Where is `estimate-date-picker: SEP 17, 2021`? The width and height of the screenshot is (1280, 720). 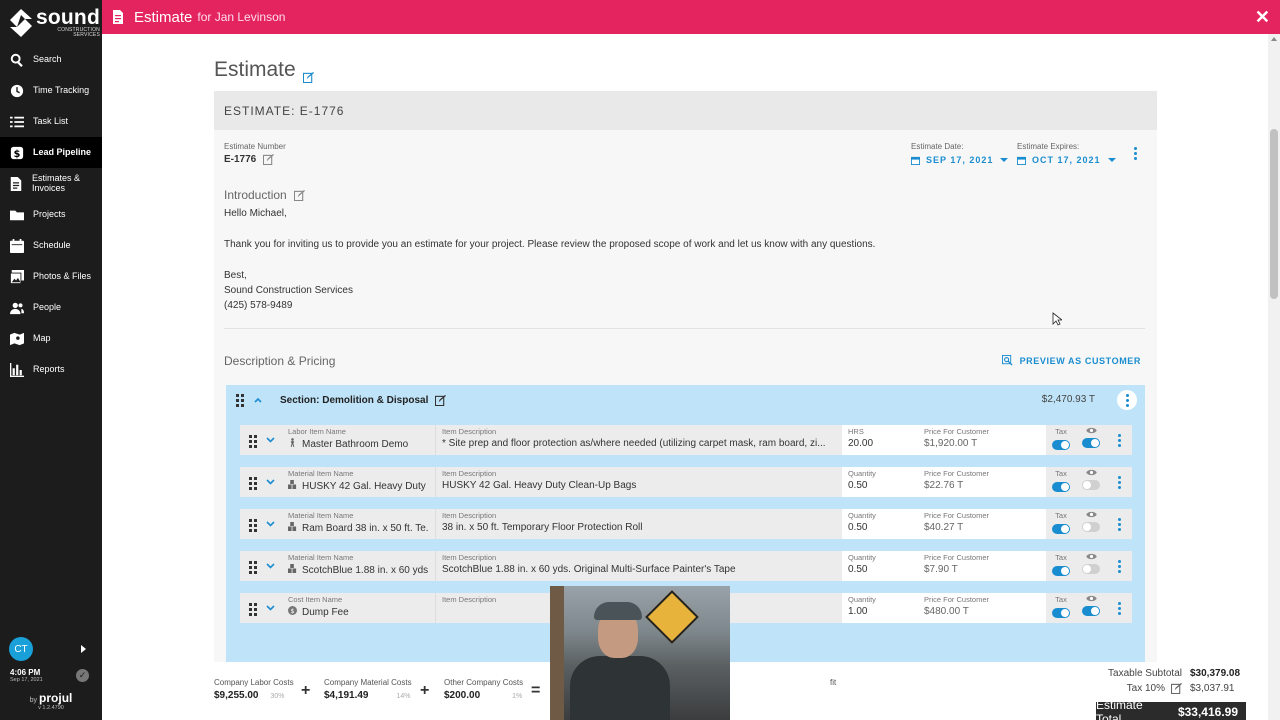
estimate-date-picker: SEP 17, 2021 is located at coordinates (960, 160).